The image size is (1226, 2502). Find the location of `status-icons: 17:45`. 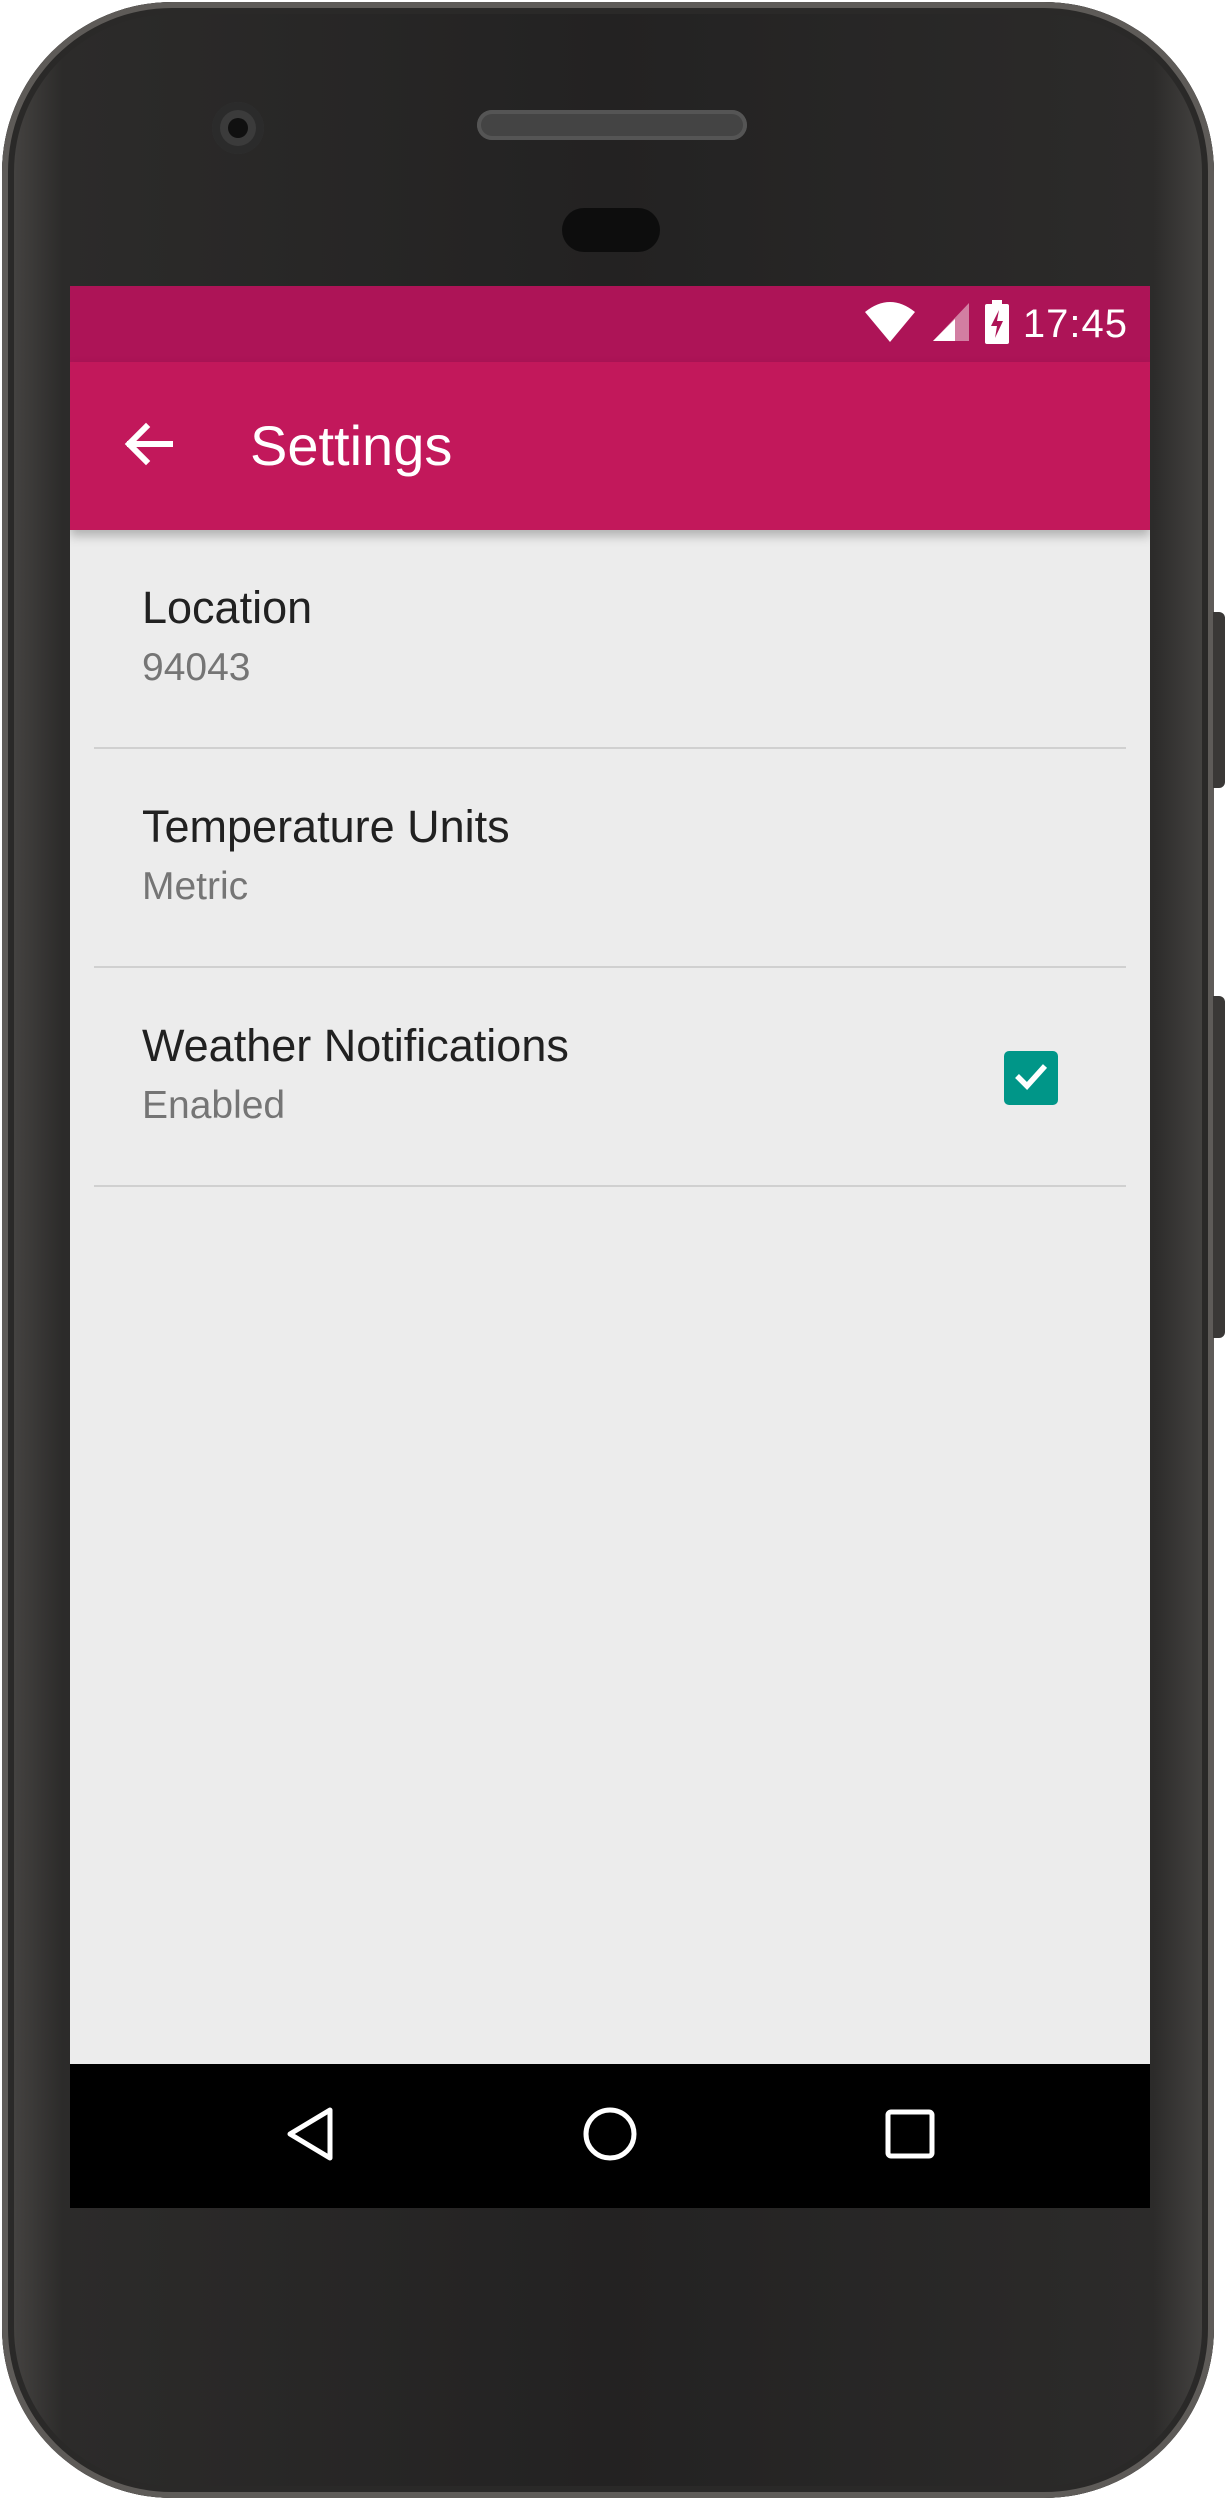

status-icons: 17:45 is located at coordinates (995, 324).